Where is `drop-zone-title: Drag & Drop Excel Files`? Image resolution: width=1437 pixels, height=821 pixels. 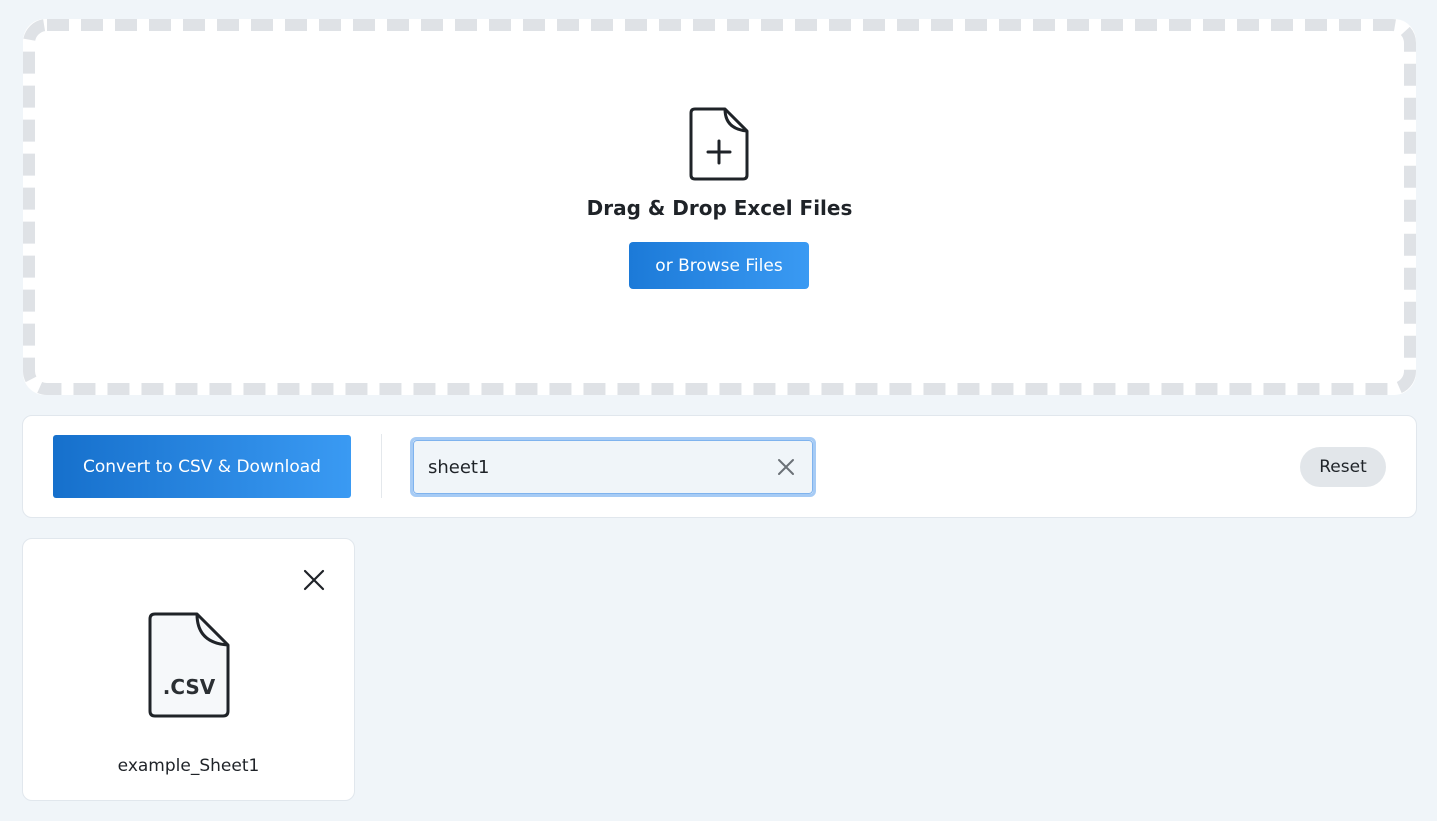 drop-zone-title: Drag & Drop Excel Files is located at coordinates (719, 208).